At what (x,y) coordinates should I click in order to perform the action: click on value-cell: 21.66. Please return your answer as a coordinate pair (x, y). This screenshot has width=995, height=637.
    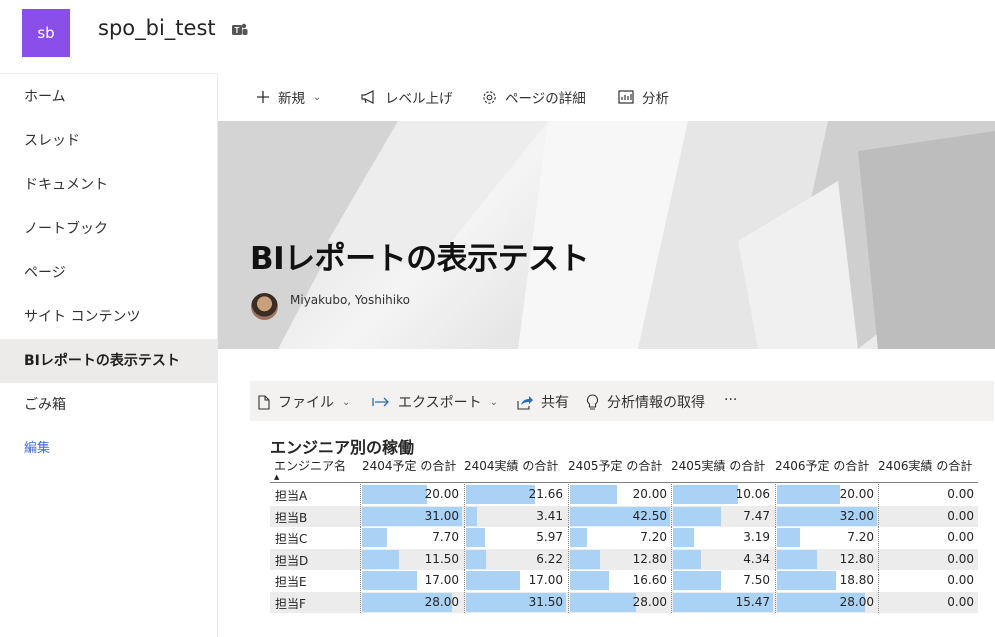
    Looking at the image, I should click on (515, 494).